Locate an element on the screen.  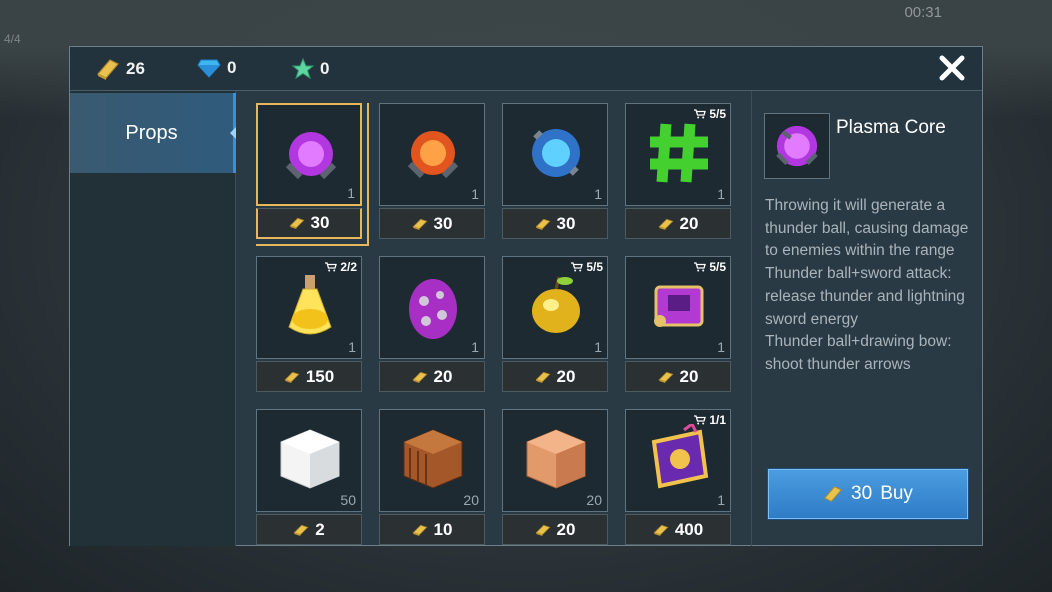
diamond-currency: 0 is located at coordinates (216, 68).